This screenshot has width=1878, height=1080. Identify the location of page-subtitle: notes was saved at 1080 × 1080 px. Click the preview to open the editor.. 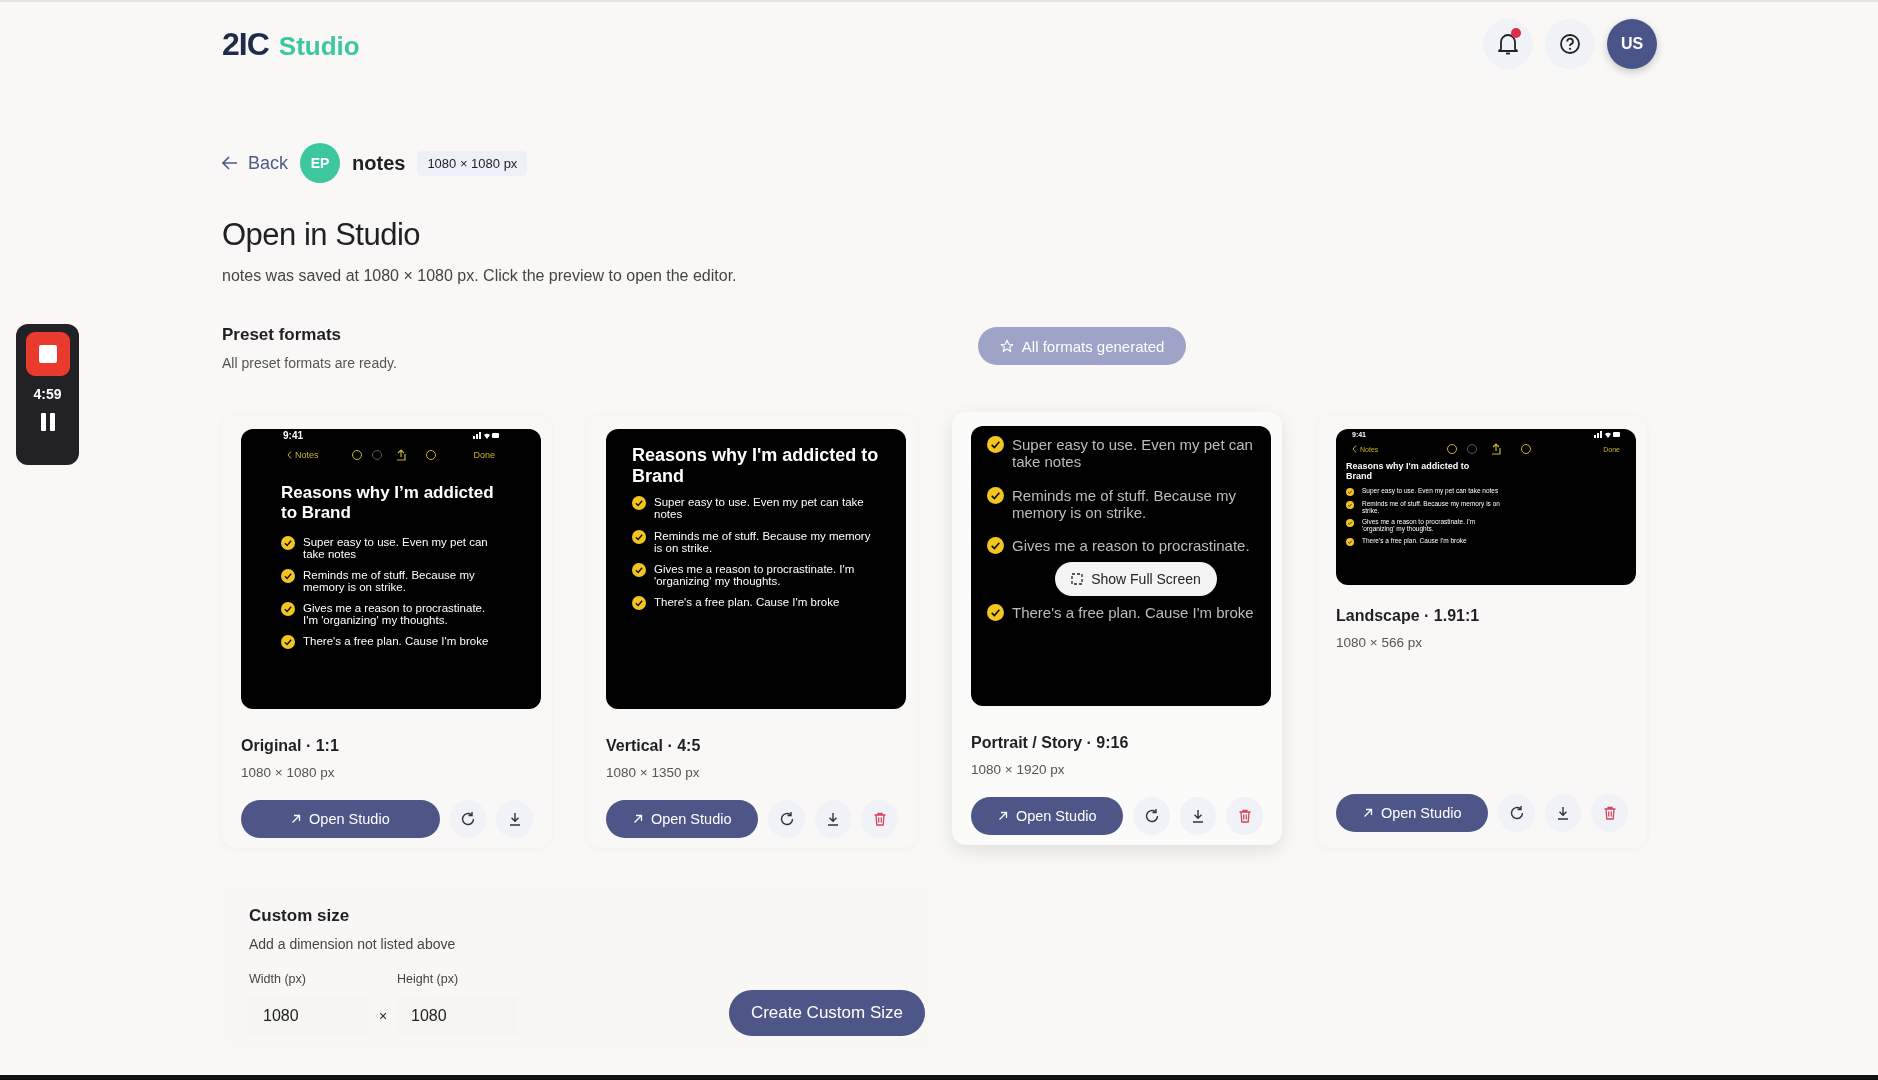
(480, 276).